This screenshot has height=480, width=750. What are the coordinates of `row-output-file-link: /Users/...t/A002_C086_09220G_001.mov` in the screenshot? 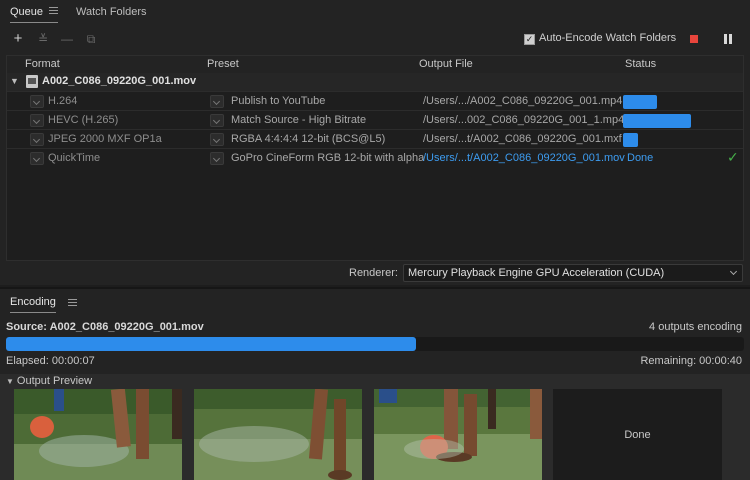 It's located at (524, 158).